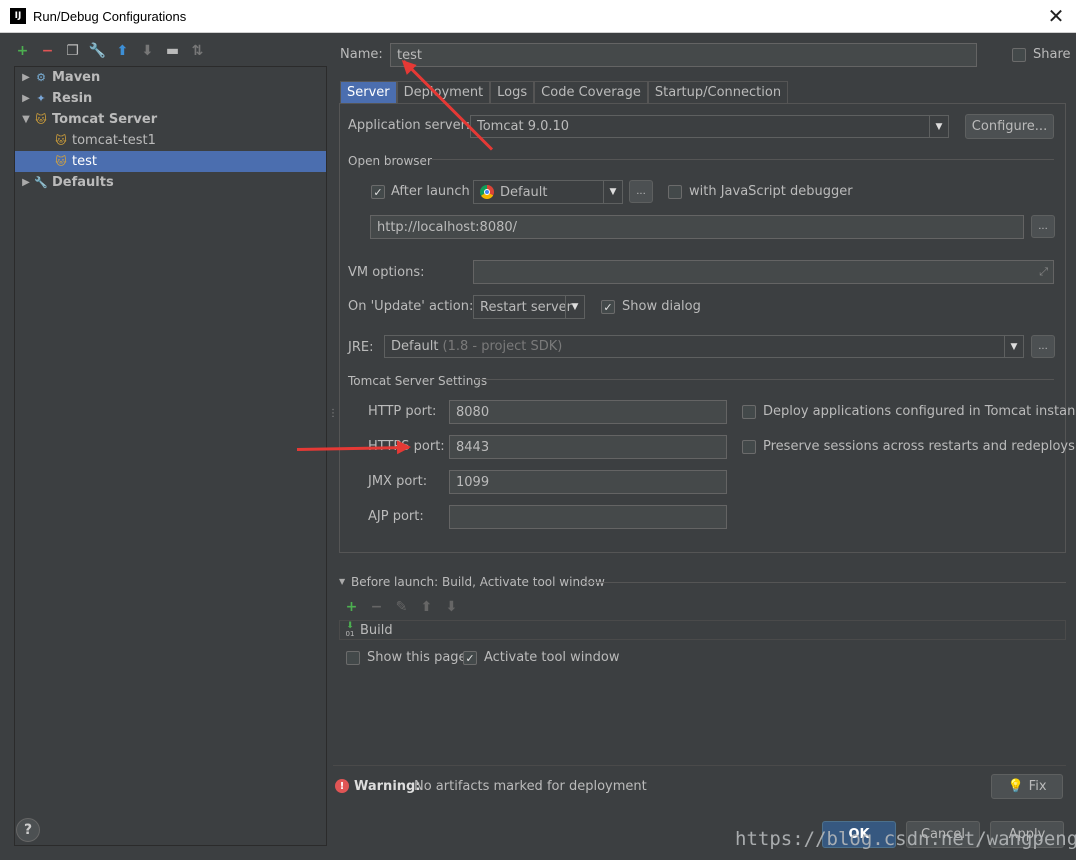  What do you see at coordinates (368, 92) in the screenshot?
I see `tab-server: Server` at bounding box center [368, 92].